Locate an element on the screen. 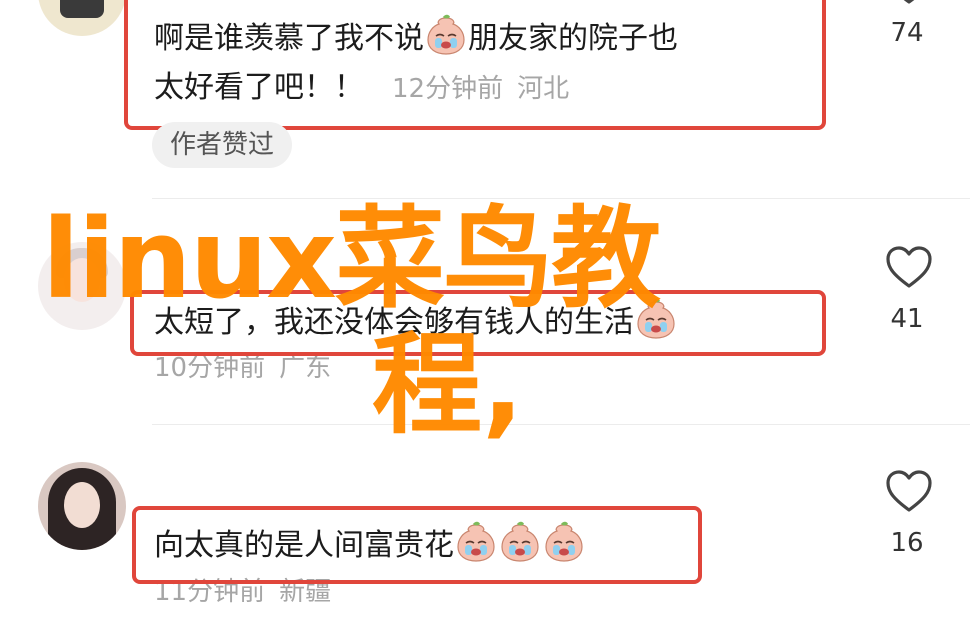 This screenshot has width=970, height=628. comment-2-location: 广东 is located at coordinates (305, 368).